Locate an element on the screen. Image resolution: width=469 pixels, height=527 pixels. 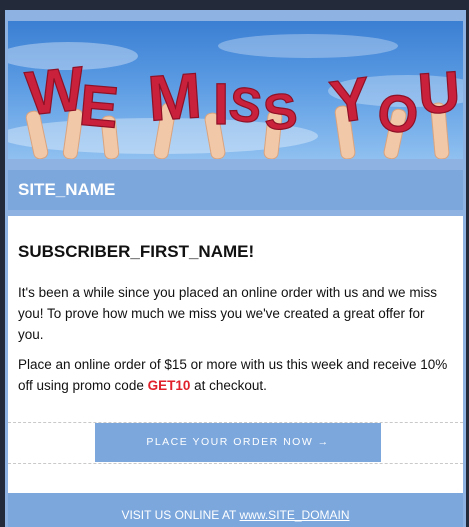
hero-letter-u: U is located at coordinates (439, 93).